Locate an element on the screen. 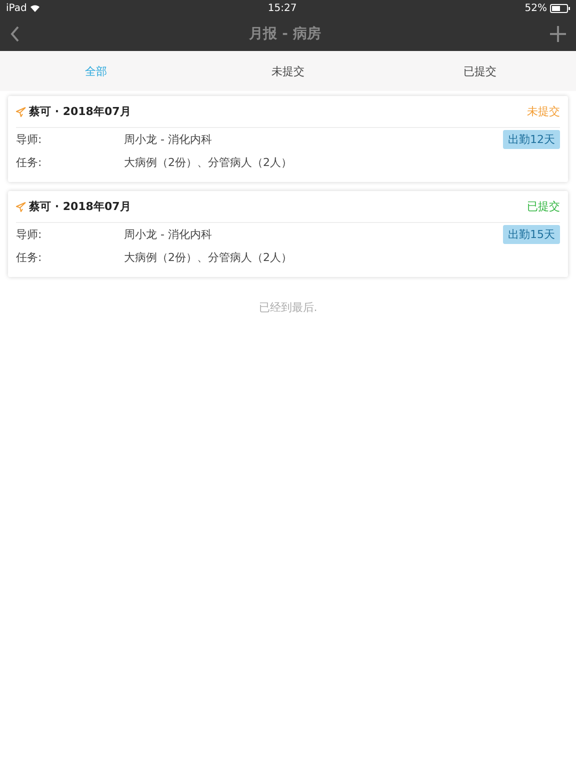  report-status: 已提交 is located at coordinates (543, 206).